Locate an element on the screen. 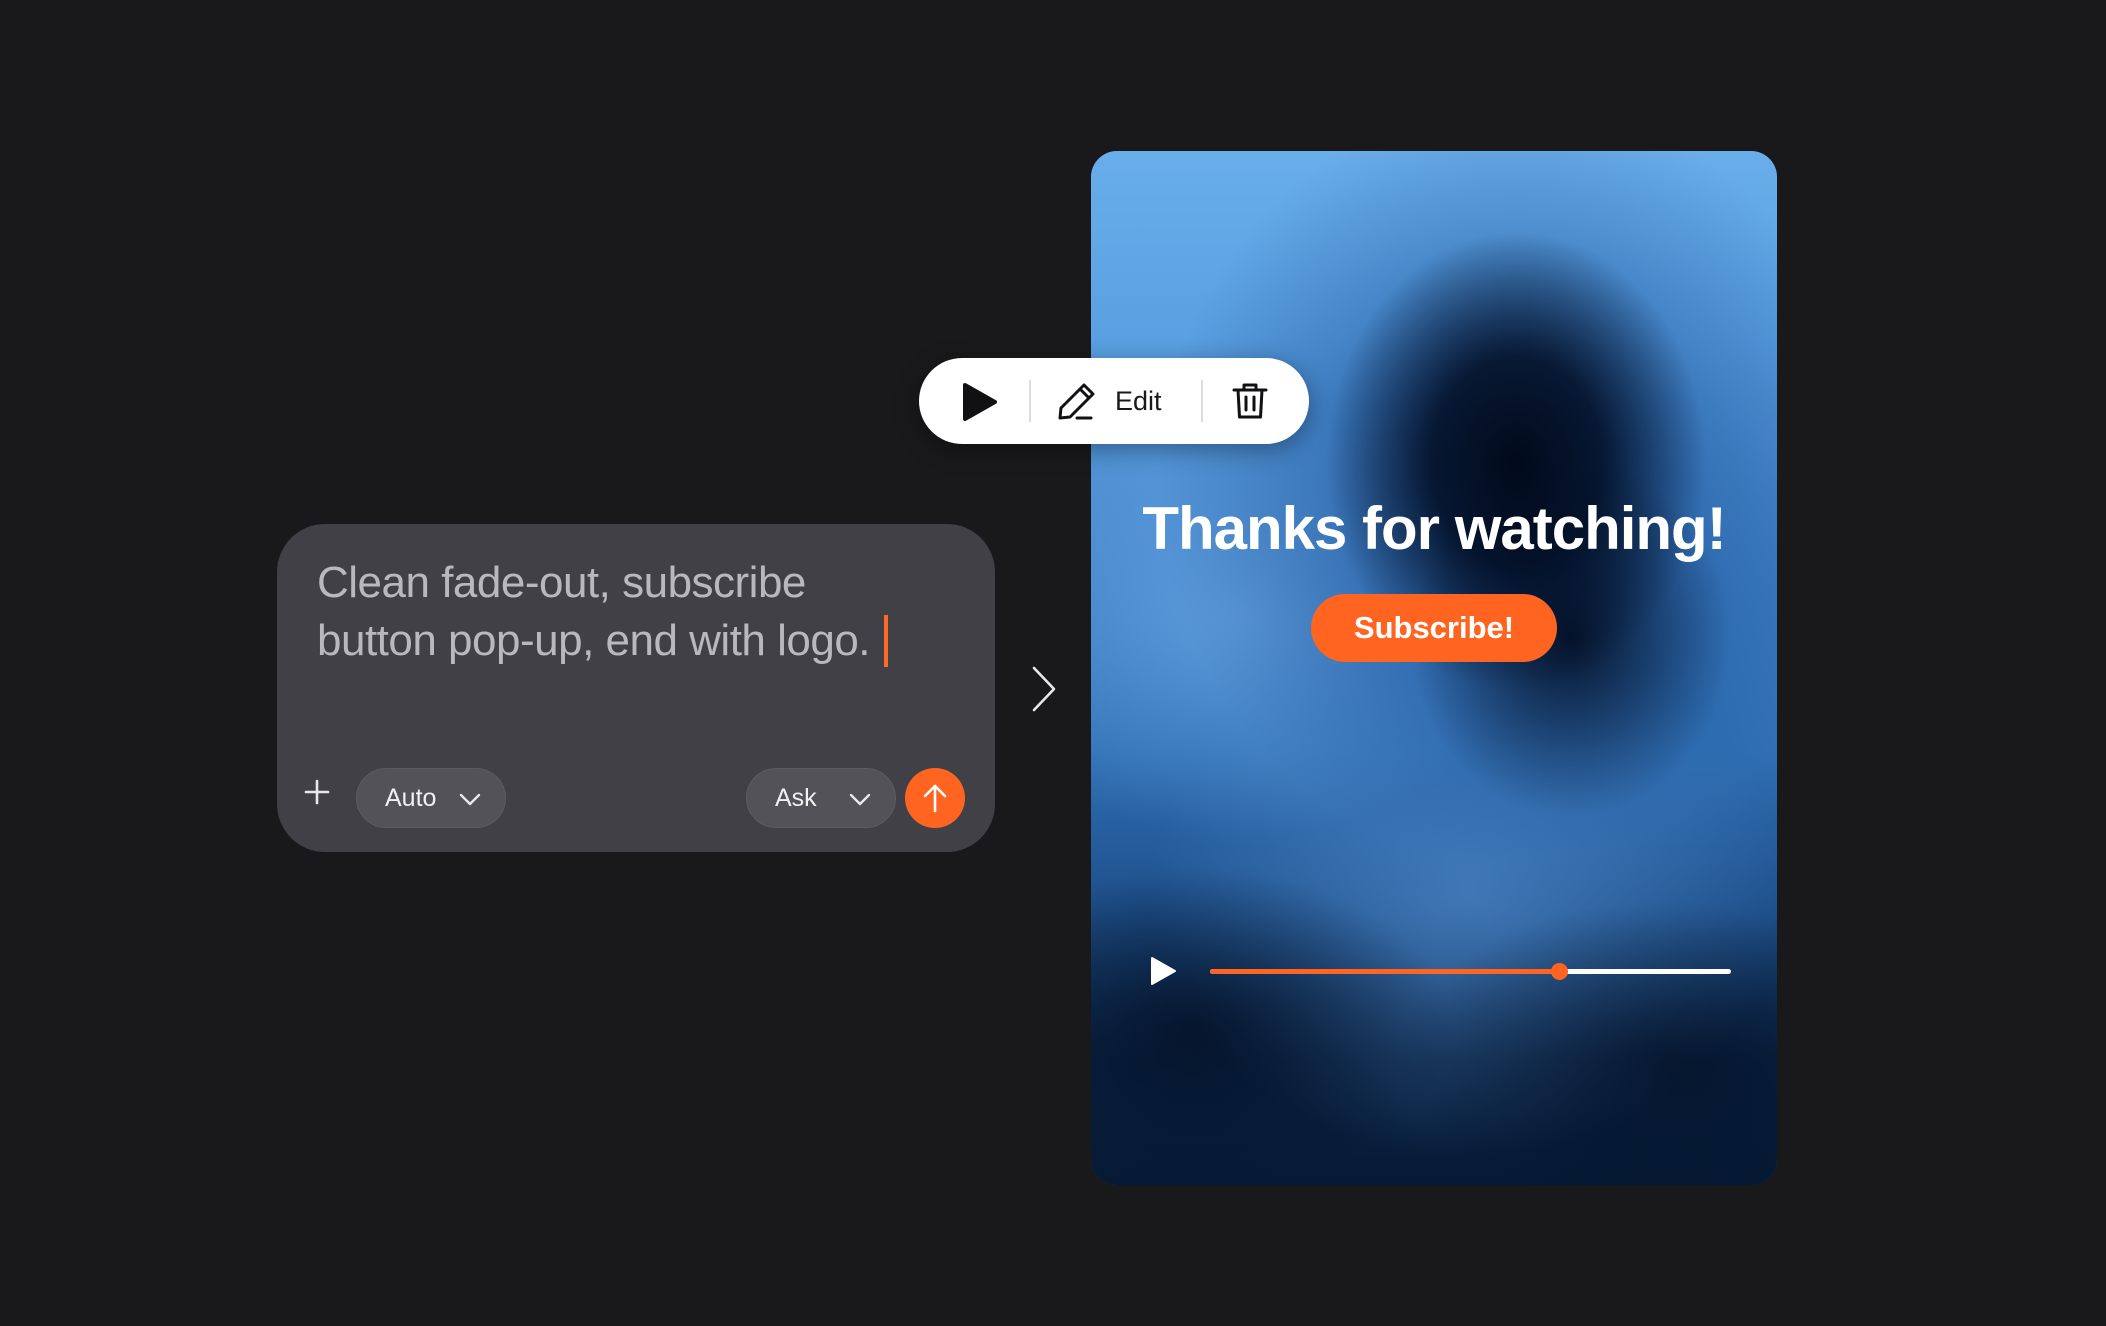 The image size is (2106, 1326). mode-dropdown: Auto is located at coordinates (431, 798).